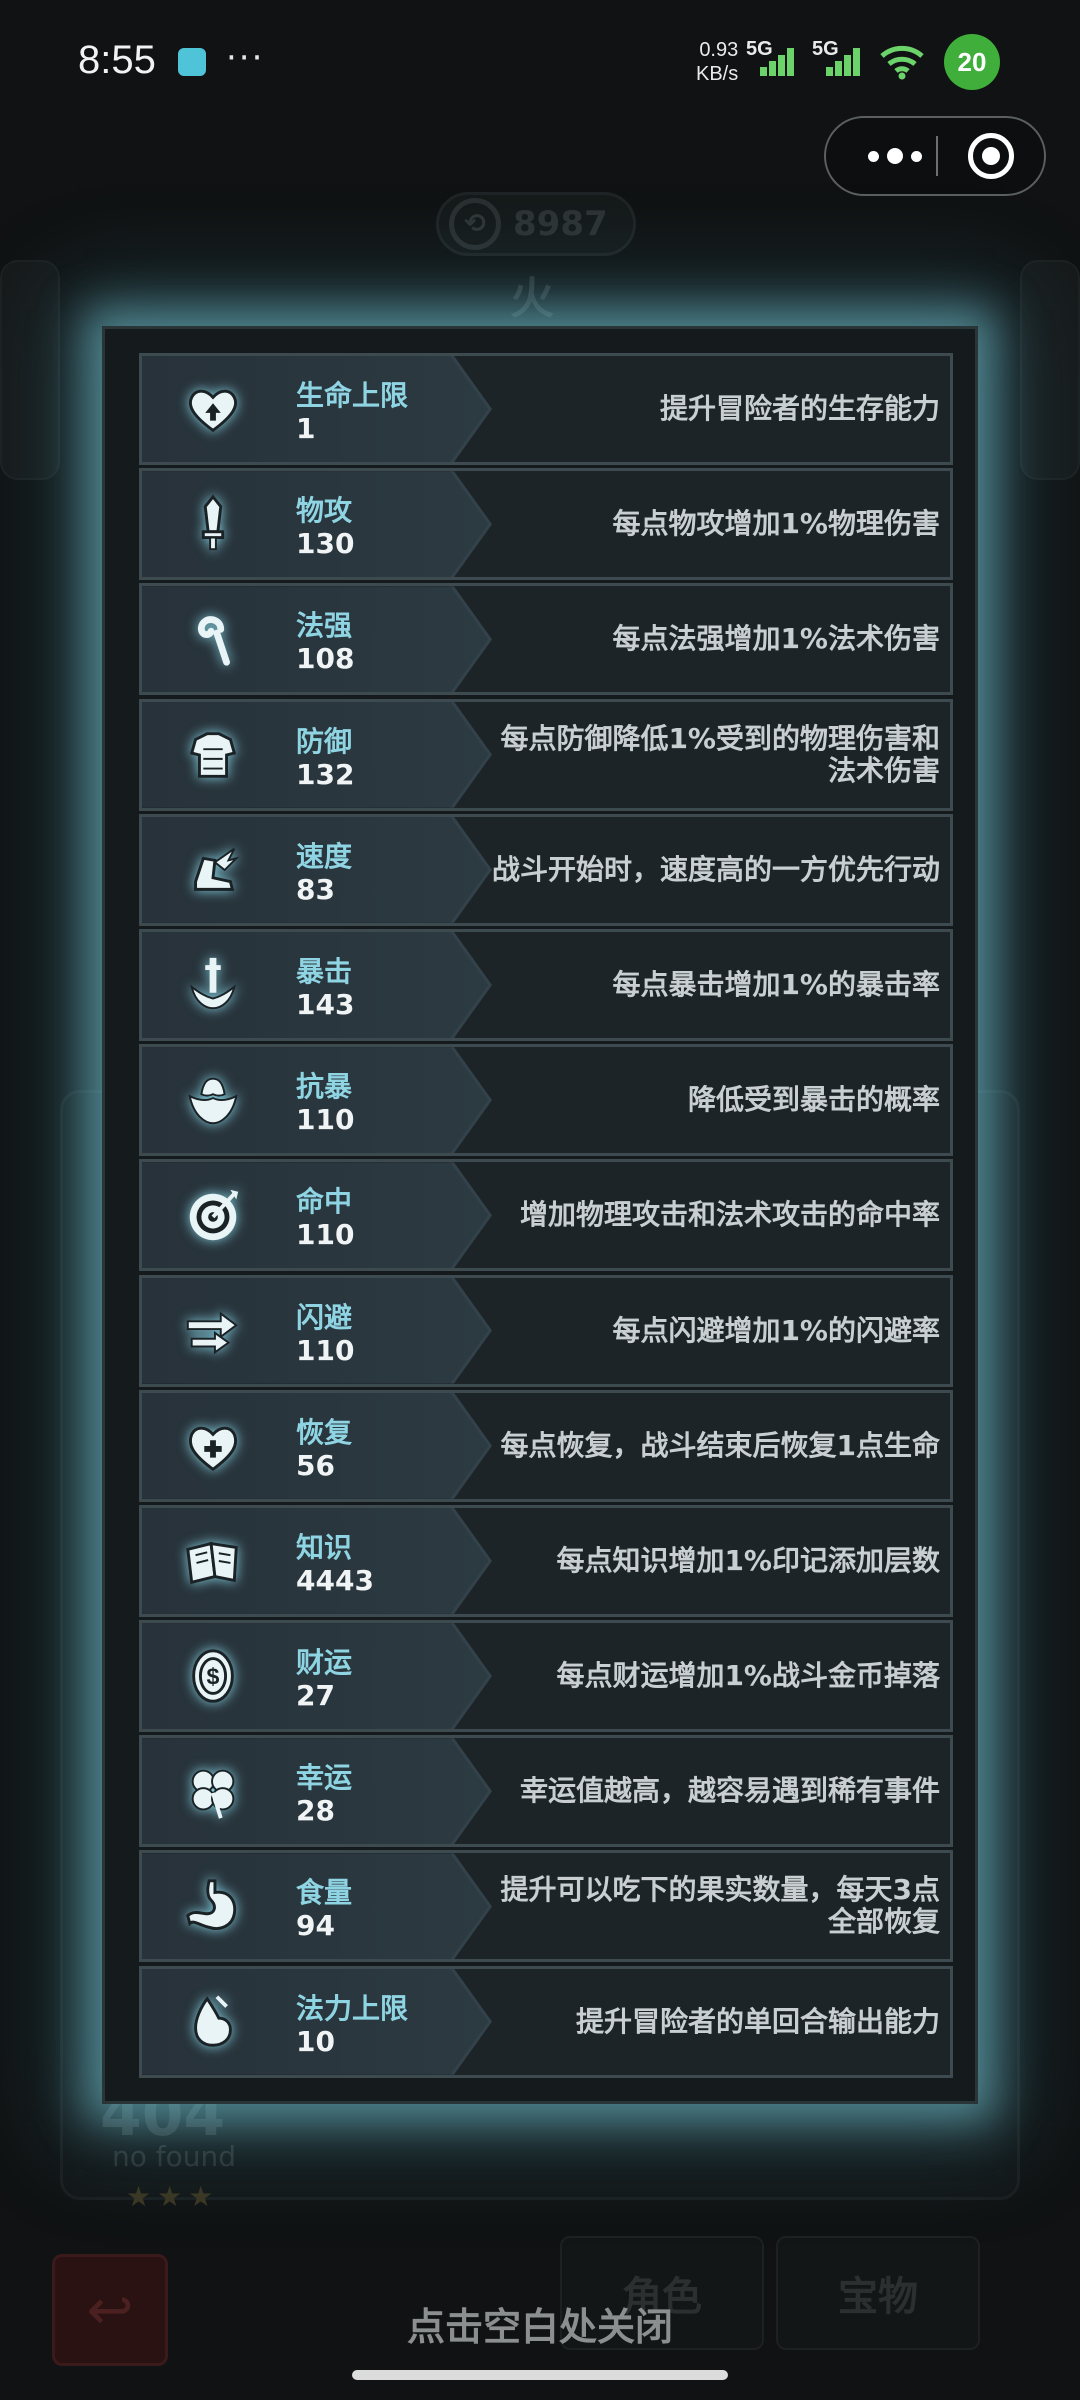 The width and height of the screenshot is (1080, 2400). I want to click on status-bar: 8:55 ··· 0.93 KB/s 5G 5G 20, so click(540, 60).